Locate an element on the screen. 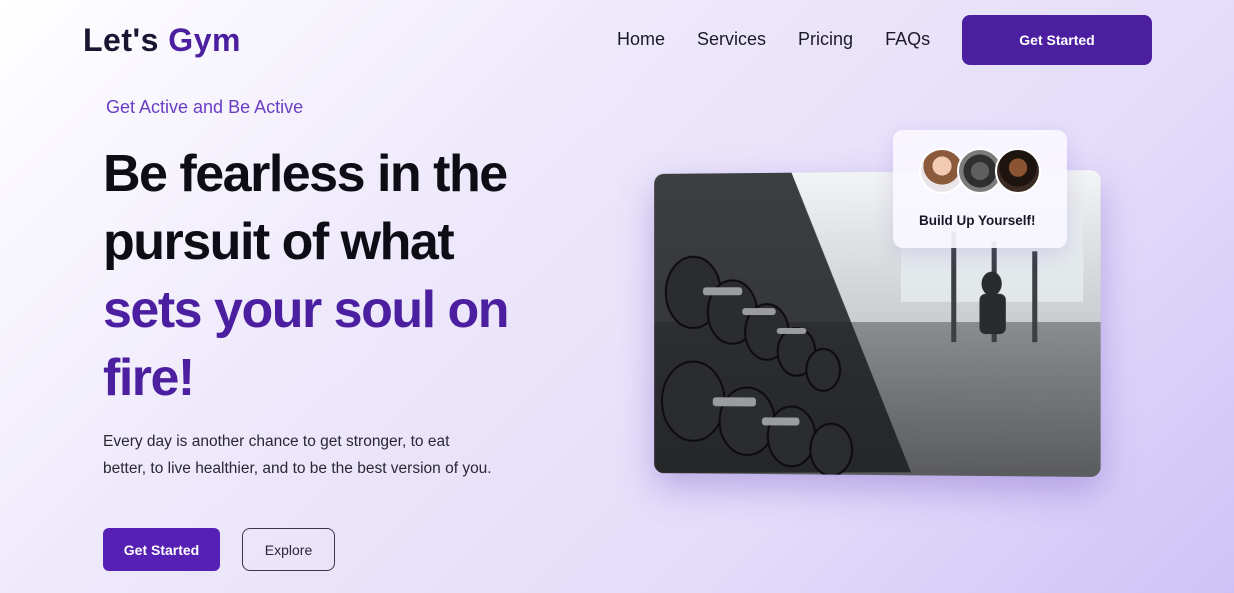 This screenshot has width=1234, height=593. avatar is located at coordinates (1018, 171).